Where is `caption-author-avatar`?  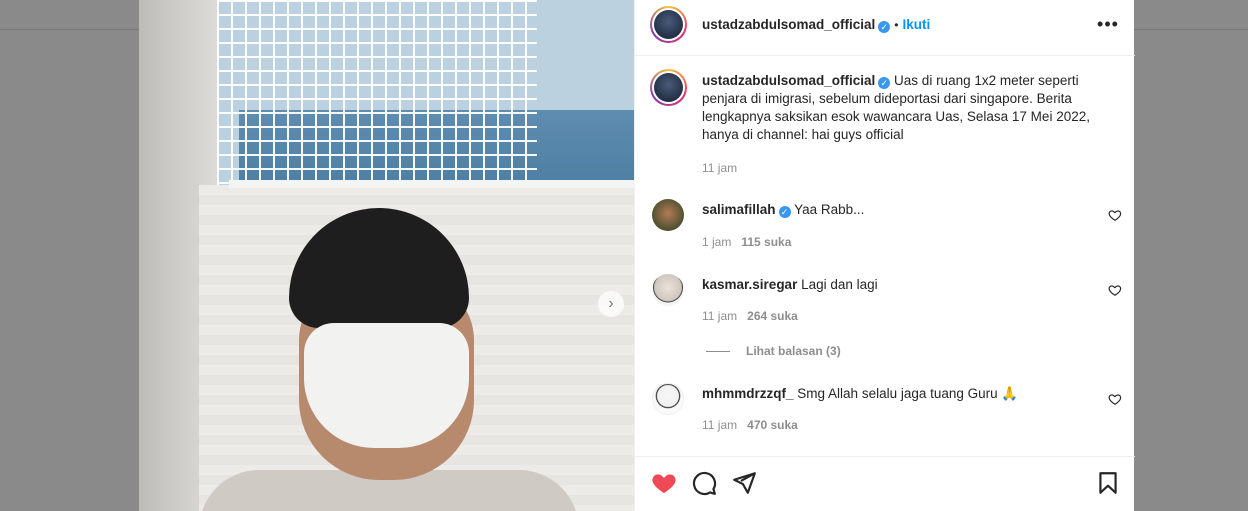
caption-author-avatar is located at coordinates (668, 87).